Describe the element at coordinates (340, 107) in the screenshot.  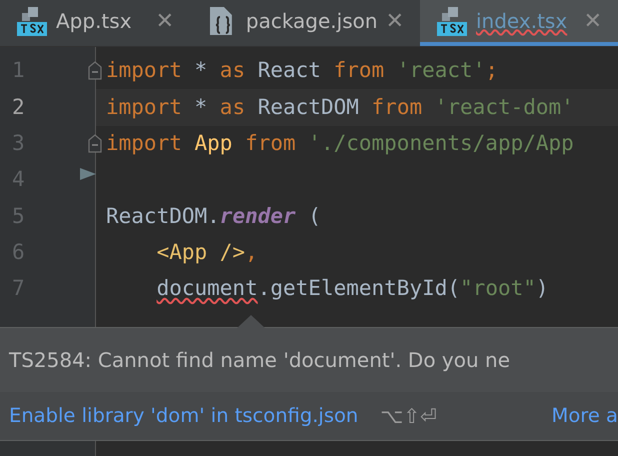
I see `code-line: import * as ReactDOM from 'react-dom'` at that location.